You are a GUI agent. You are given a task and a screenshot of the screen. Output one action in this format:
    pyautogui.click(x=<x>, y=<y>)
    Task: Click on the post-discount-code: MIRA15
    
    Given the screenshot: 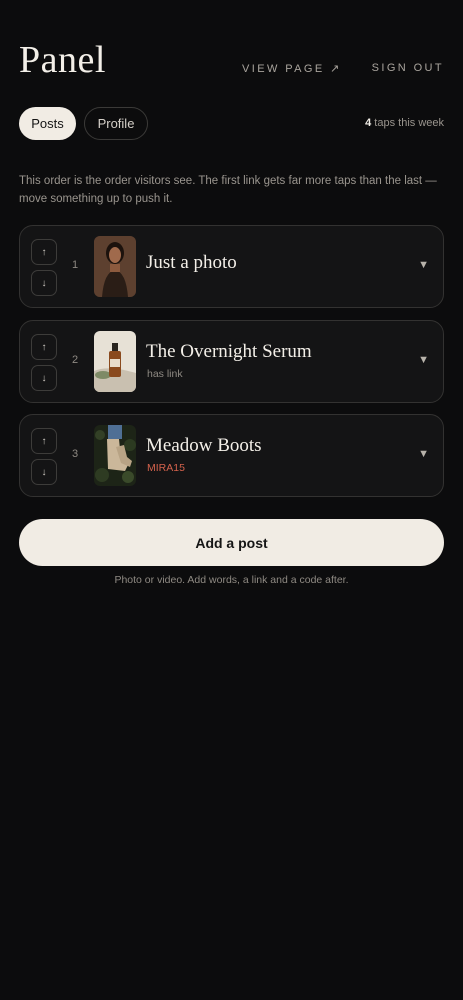 What is the action you would take?
    pyautogui.click(x=166, y=468)
    